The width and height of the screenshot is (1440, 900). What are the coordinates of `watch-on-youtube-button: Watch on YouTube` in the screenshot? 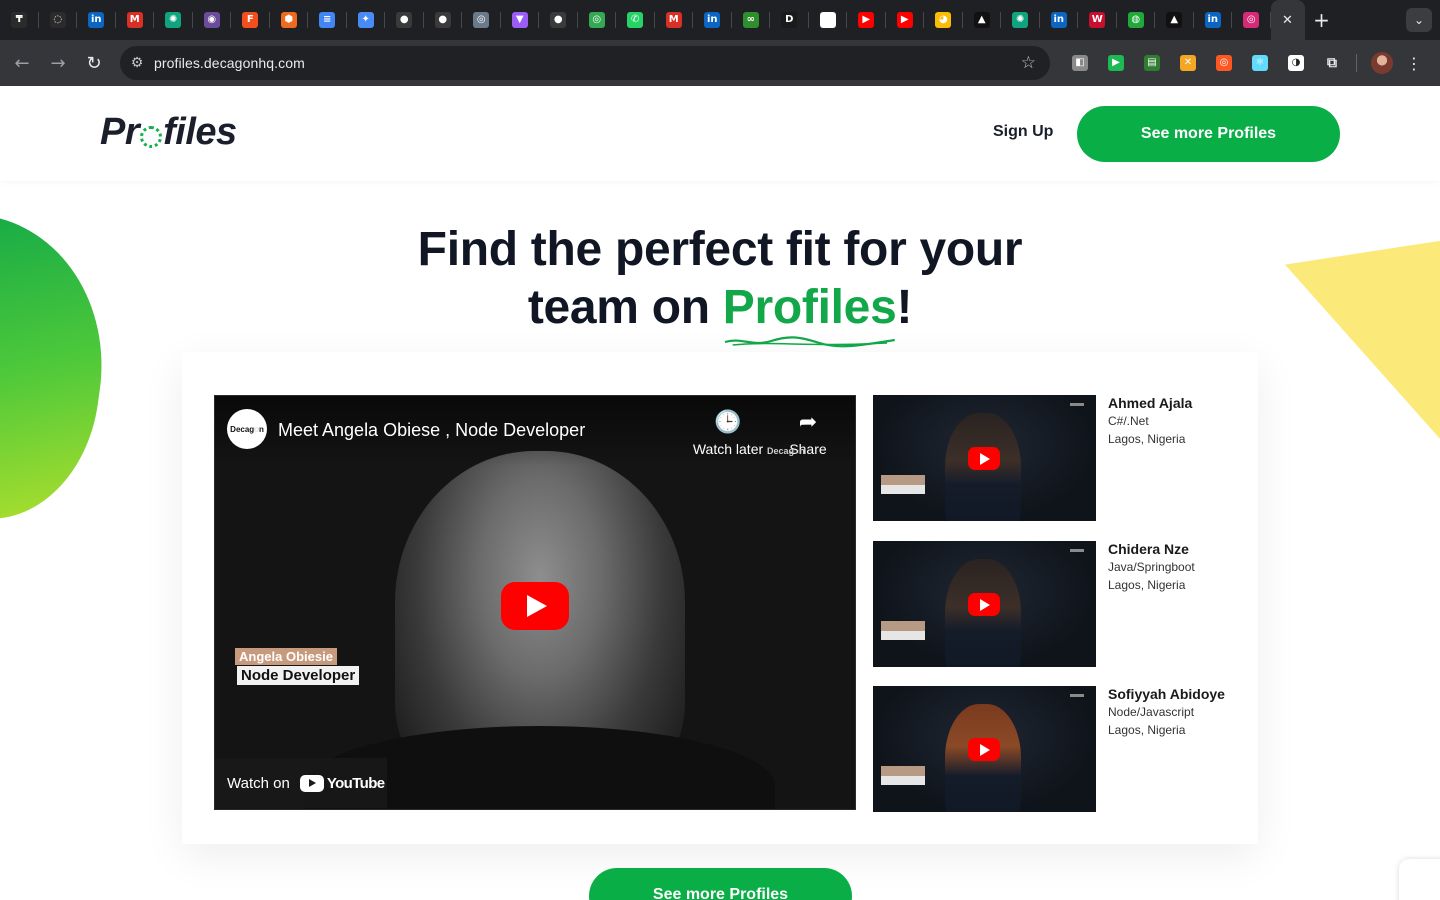 It's located at (301, 783).